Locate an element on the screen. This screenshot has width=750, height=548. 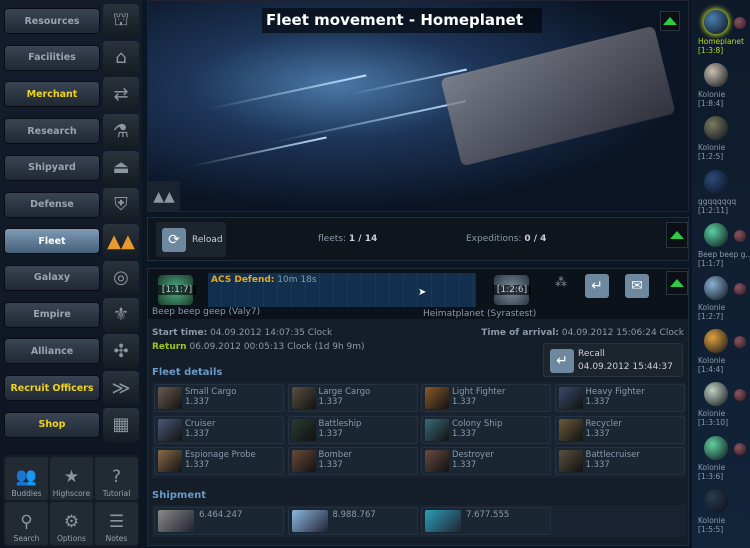
planet-item: Beep beep g... [1:1:7] is located at coordinates (721, 247).